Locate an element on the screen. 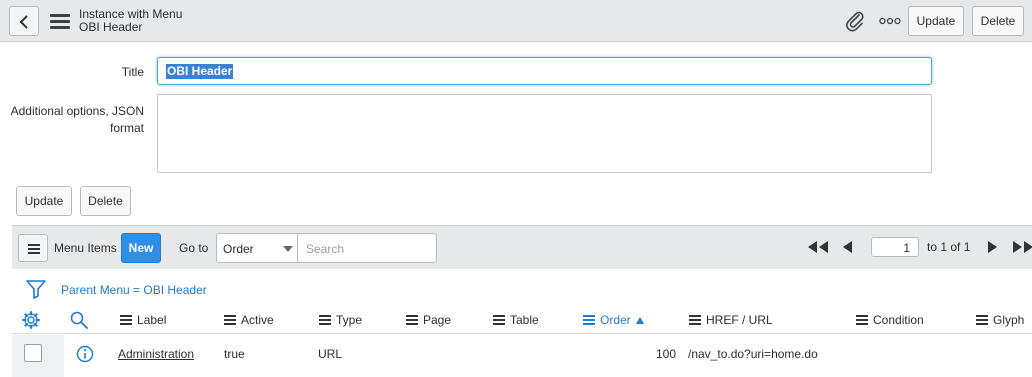  search-placeholder: Search is located at coordinates (325, 249).